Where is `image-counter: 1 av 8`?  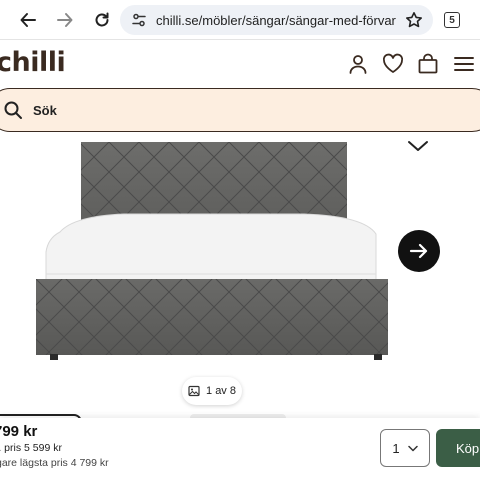 image-counter: 1 av 8 is located at coordinates (212, 391).